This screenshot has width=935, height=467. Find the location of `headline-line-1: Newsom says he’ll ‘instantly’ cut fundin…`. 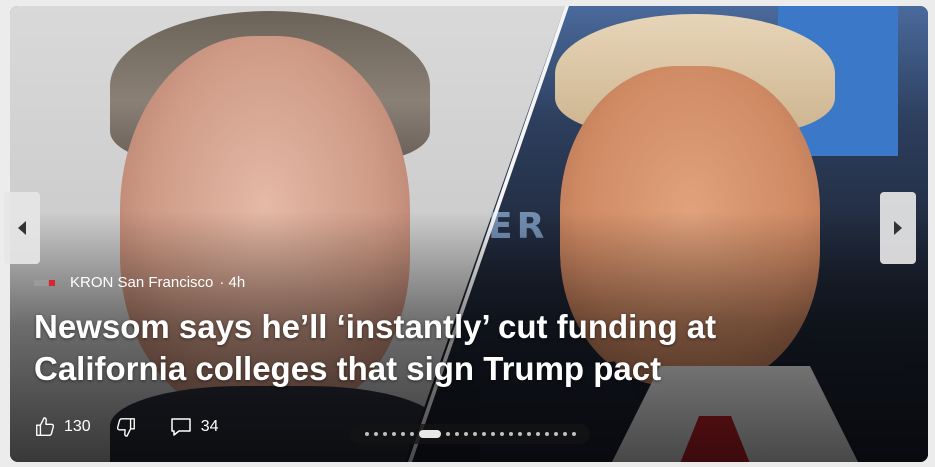

headline-line-1: Newsom says he’ll ‘instantly’ cut fundin… is located at coordinates (414, 327).